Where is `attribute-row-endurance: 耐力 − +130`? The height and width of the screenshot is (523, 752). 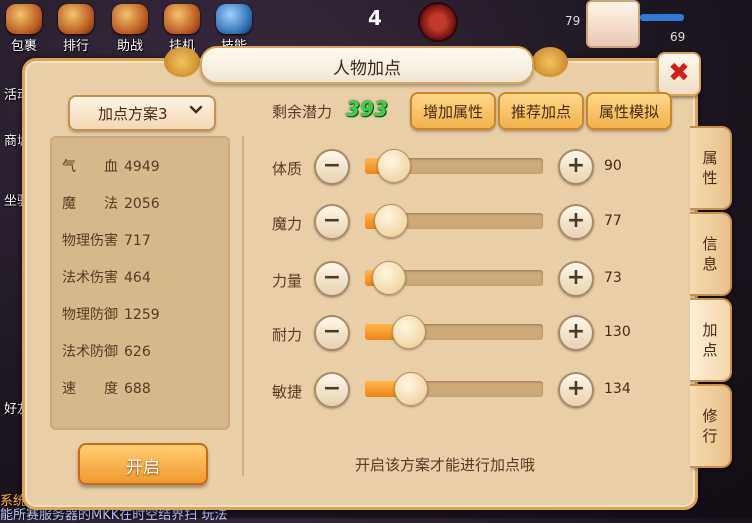
attribute-row-endurance: 耐力 − +130 is located at coordinates (455, 334).